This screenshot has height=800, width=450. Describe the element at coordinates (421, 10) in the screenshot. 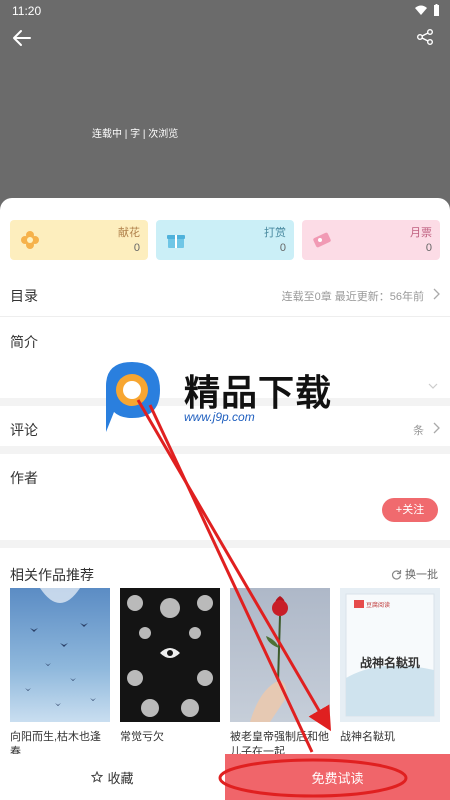

I see `wifi-icon` at that location.